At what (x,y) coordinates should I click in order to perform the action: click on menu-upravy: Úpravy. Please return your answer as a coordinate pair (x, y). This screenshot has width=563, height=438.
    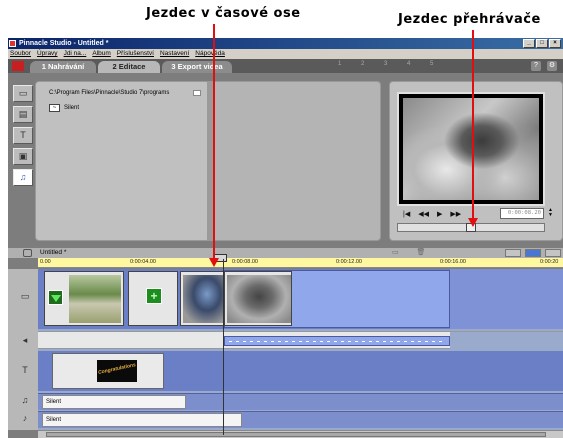
    Looking at the image, I should click on (47, 54).